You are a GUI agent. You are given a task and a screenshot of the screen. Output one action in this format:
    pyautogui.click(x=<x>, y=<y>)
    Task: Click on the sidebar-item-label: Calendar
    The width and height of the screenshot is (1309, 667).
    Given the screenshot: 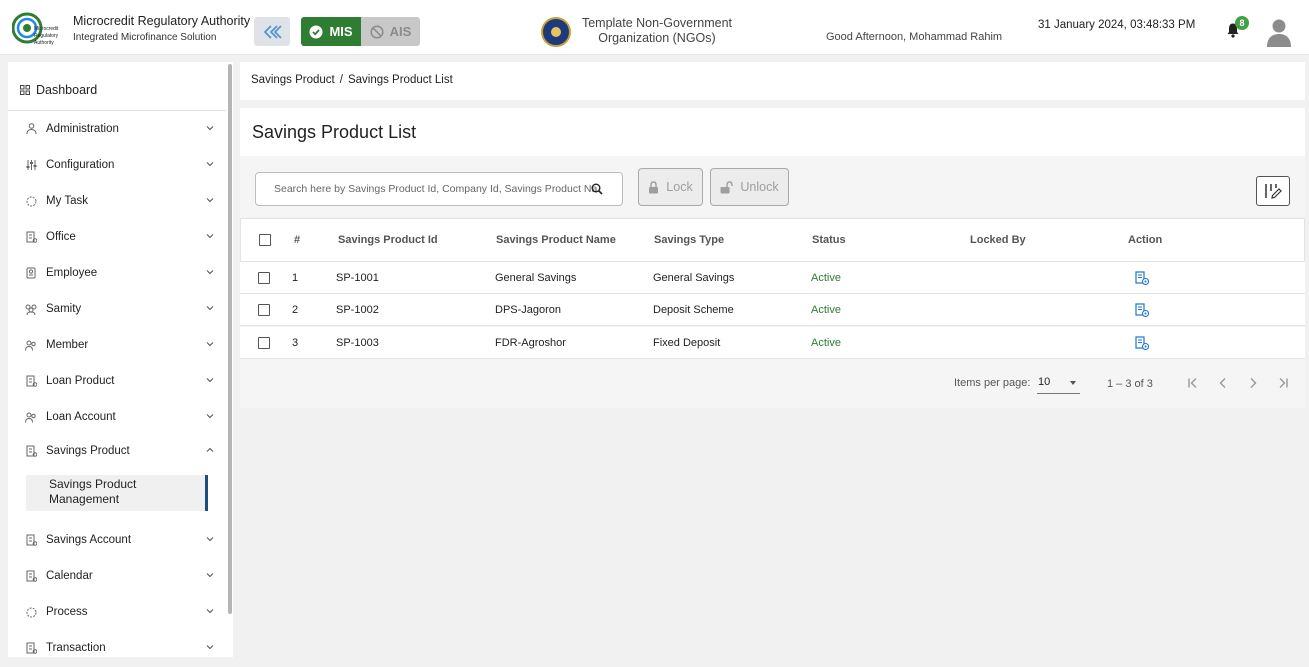 What is the action you would take?
    pyautogui.click(x=69, y=576)
    